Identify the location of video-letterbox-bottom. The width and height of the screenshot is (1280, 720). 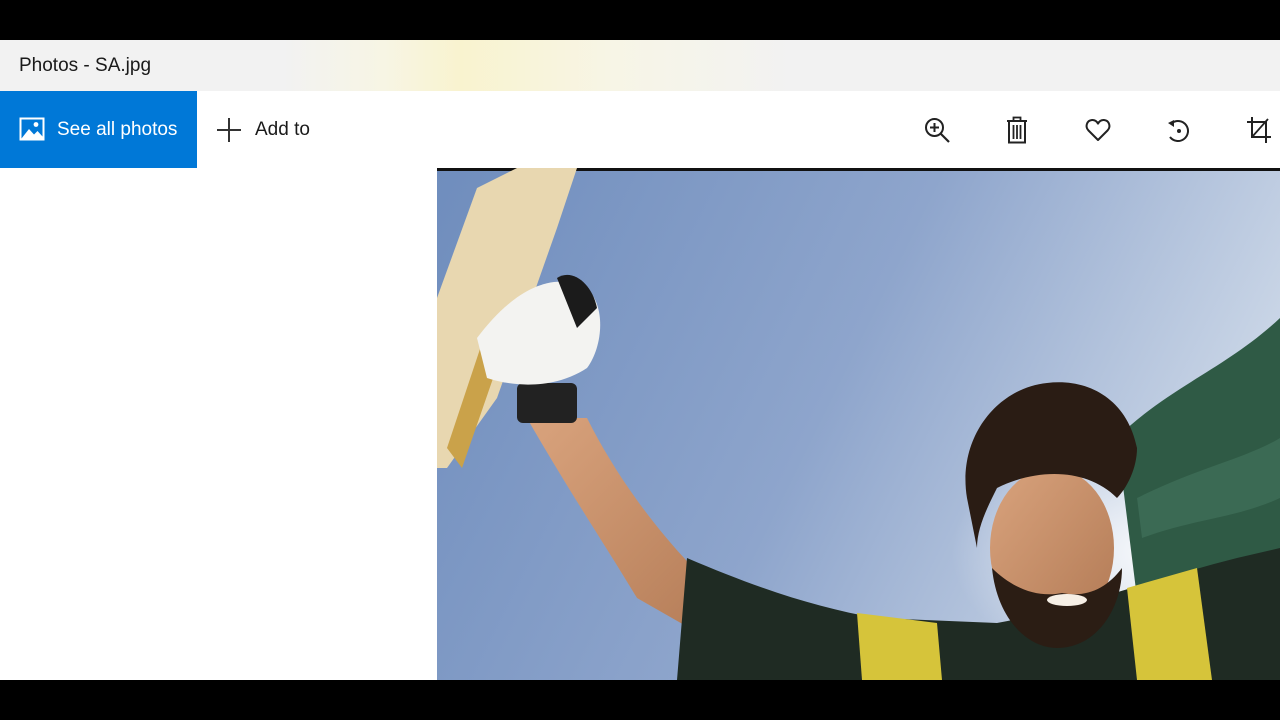
(640, 700).